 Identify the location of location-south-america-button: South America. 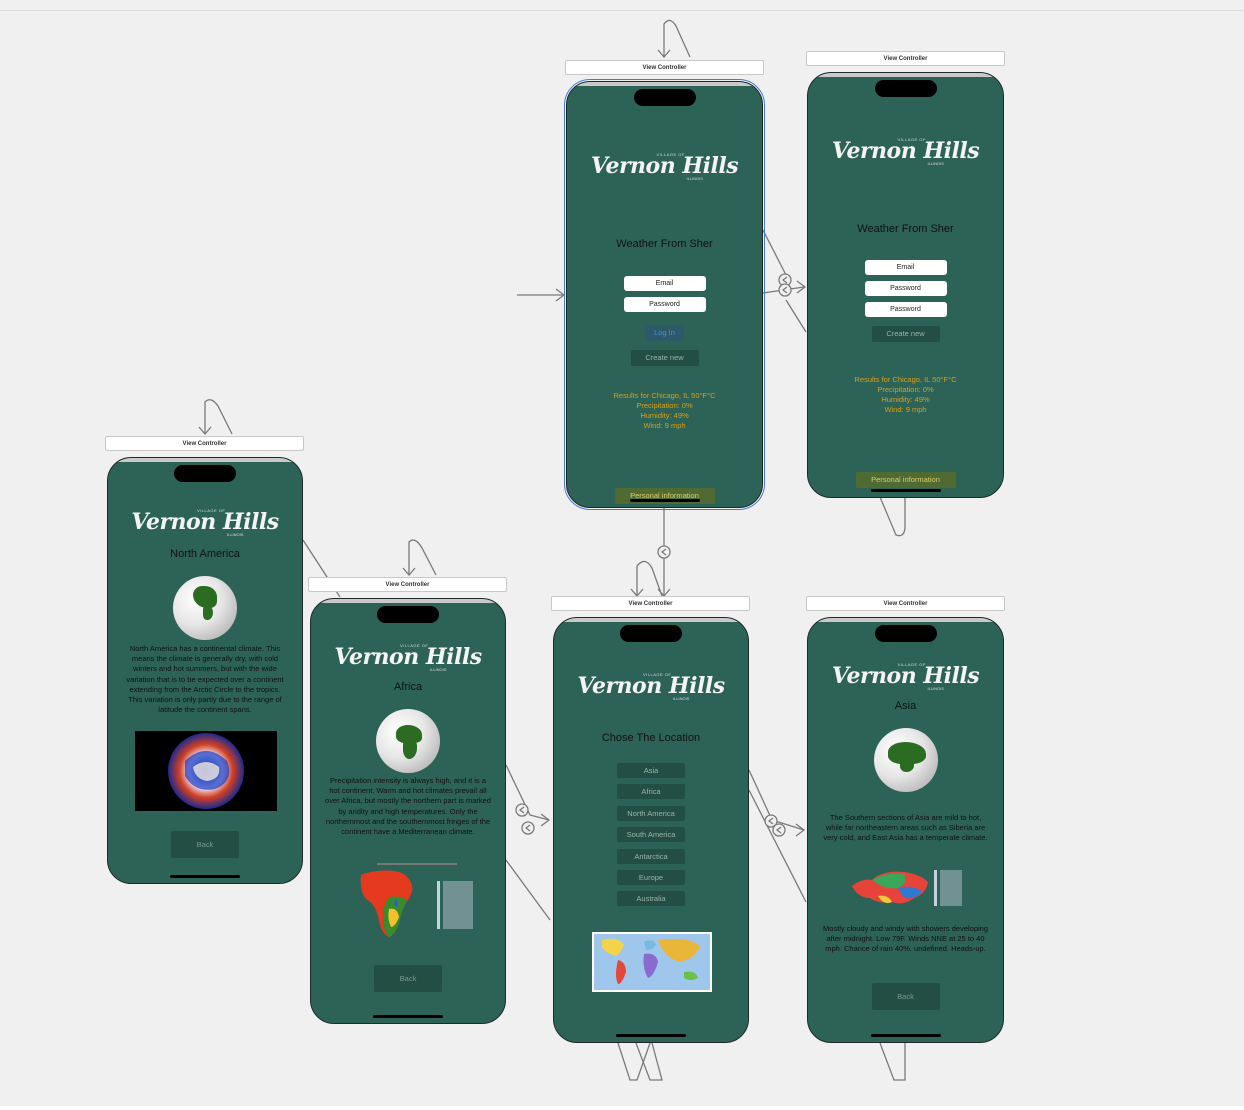
(651, 834).